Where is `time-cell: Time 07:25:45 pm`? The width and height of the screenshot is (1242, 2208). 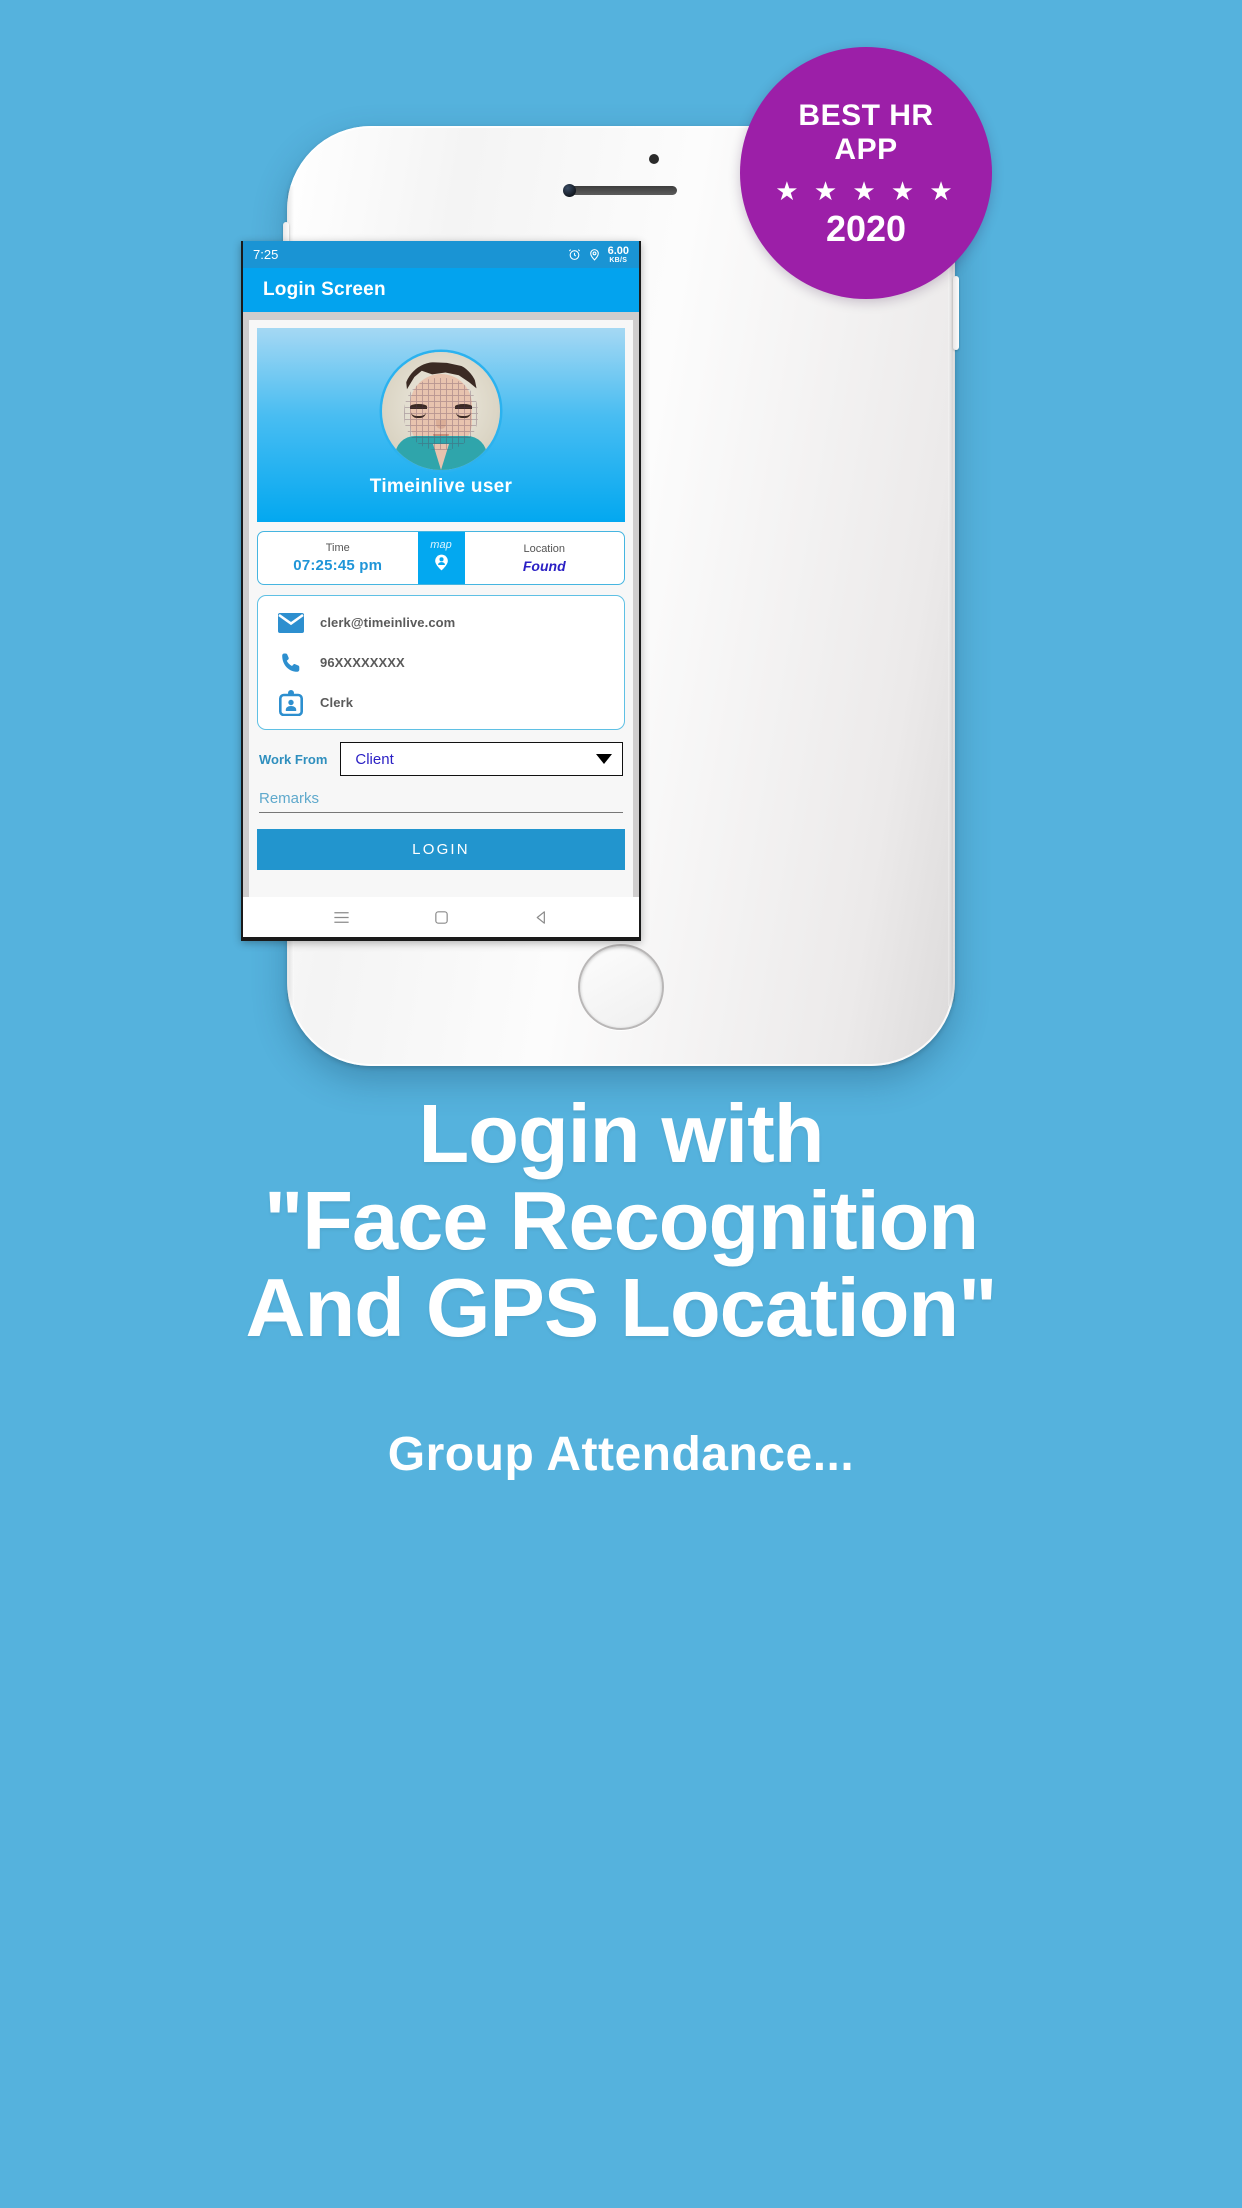 time-cell: Time 07:25:45 pm is located at coordinates (338, 558).